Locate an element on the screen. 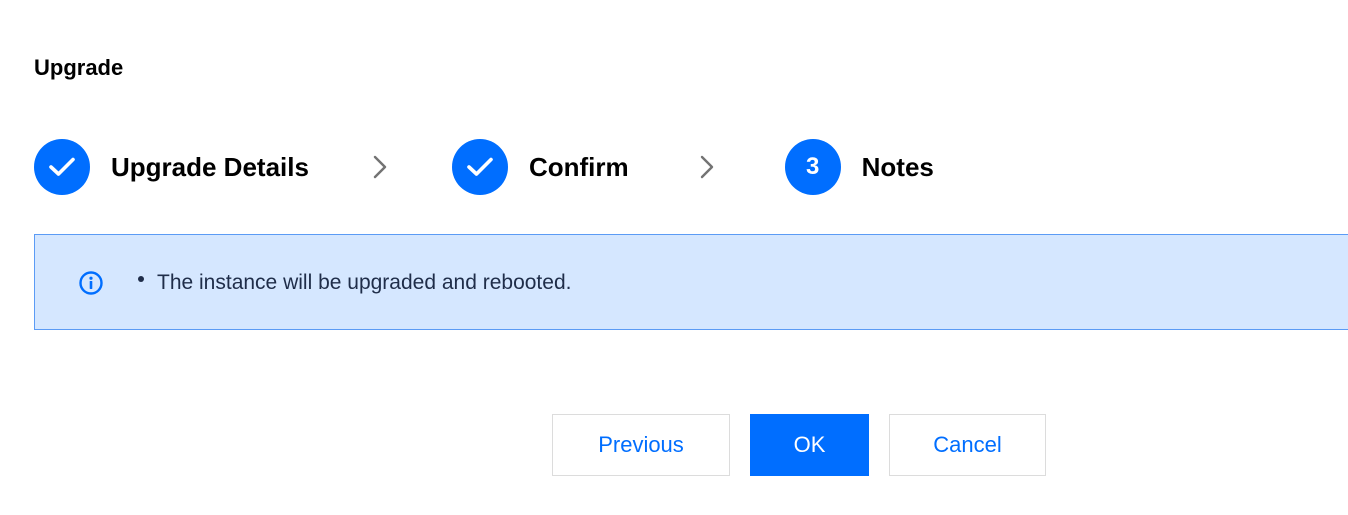 This screenshot has width=1348, height=515. step-label: Upgrade Details is located at coordinates (210, 166).